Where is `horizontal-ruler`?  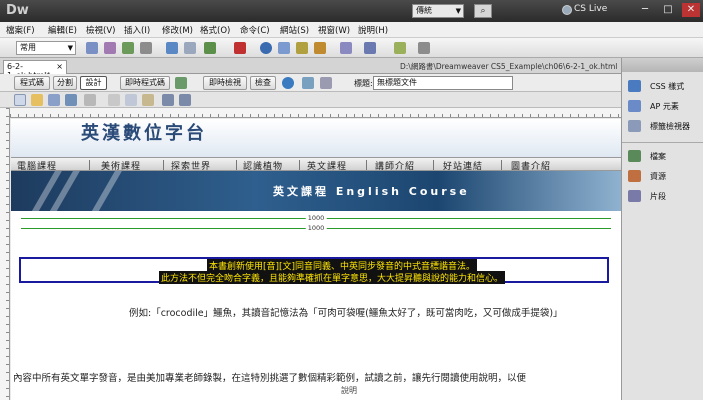
horizontal-ruler is located at coordinates (315, 113).